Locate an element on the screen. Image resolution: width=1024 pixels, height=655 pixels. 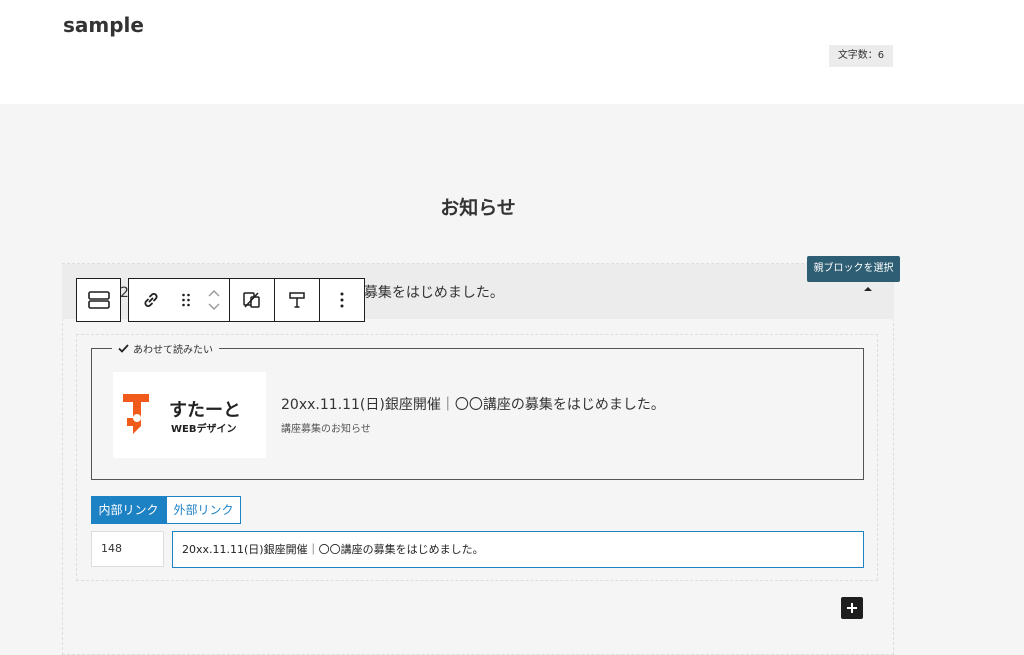
group-block-icon is located at coordinates (98, 300).